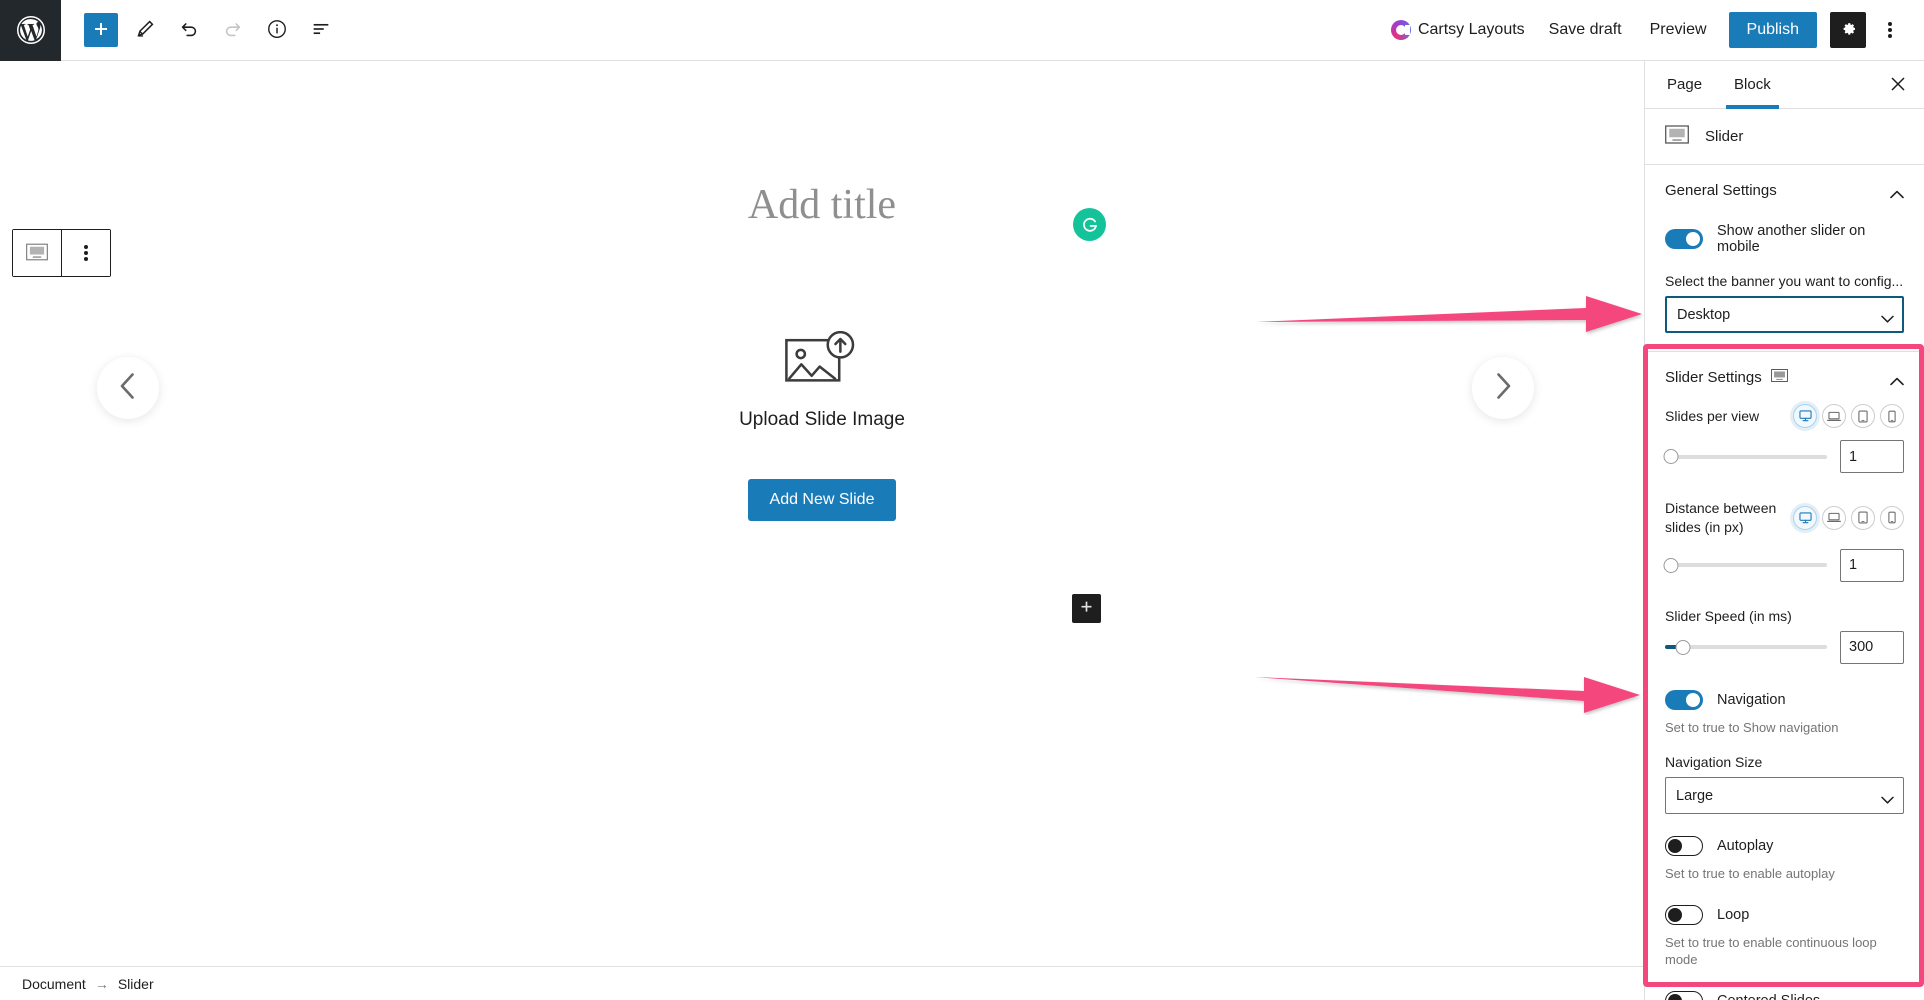  What do you see at coordinates (1728, 615) in the screenshot?
I see `slider-speed-label: Slider Speed (in ms)` at bounding box center [1728, 615].